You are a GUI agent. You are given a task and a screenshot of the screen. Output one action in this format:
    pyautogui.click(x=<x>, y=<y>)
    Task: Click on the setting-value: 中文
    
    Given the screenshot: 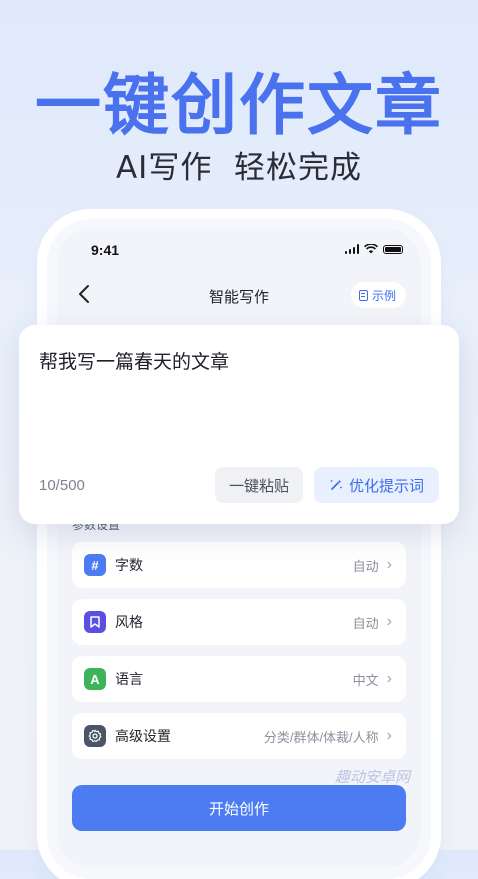 What is the action you would take?
    pyautogui.click(x=365, y=680)
    